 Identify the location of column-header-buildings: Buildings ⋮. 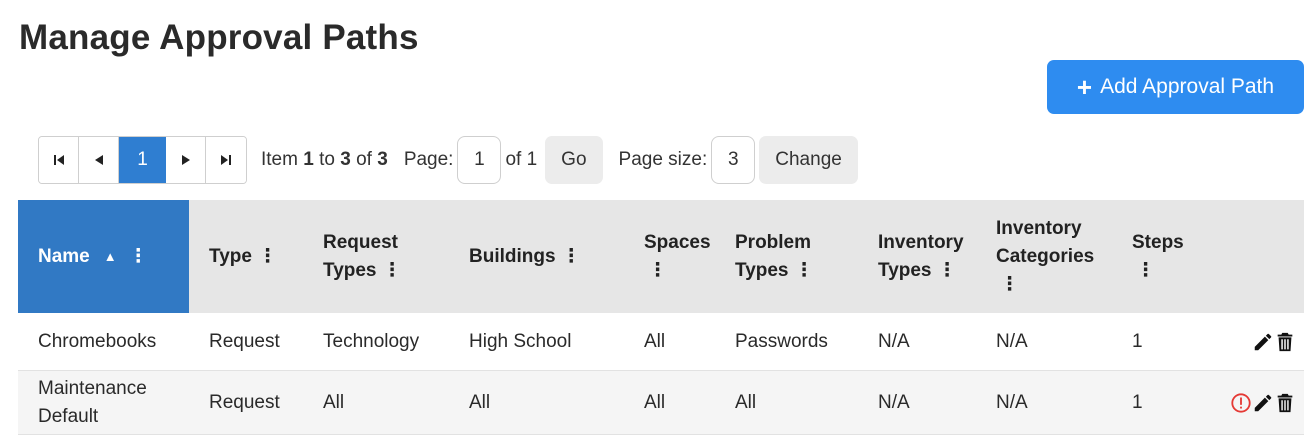
(536, 256).